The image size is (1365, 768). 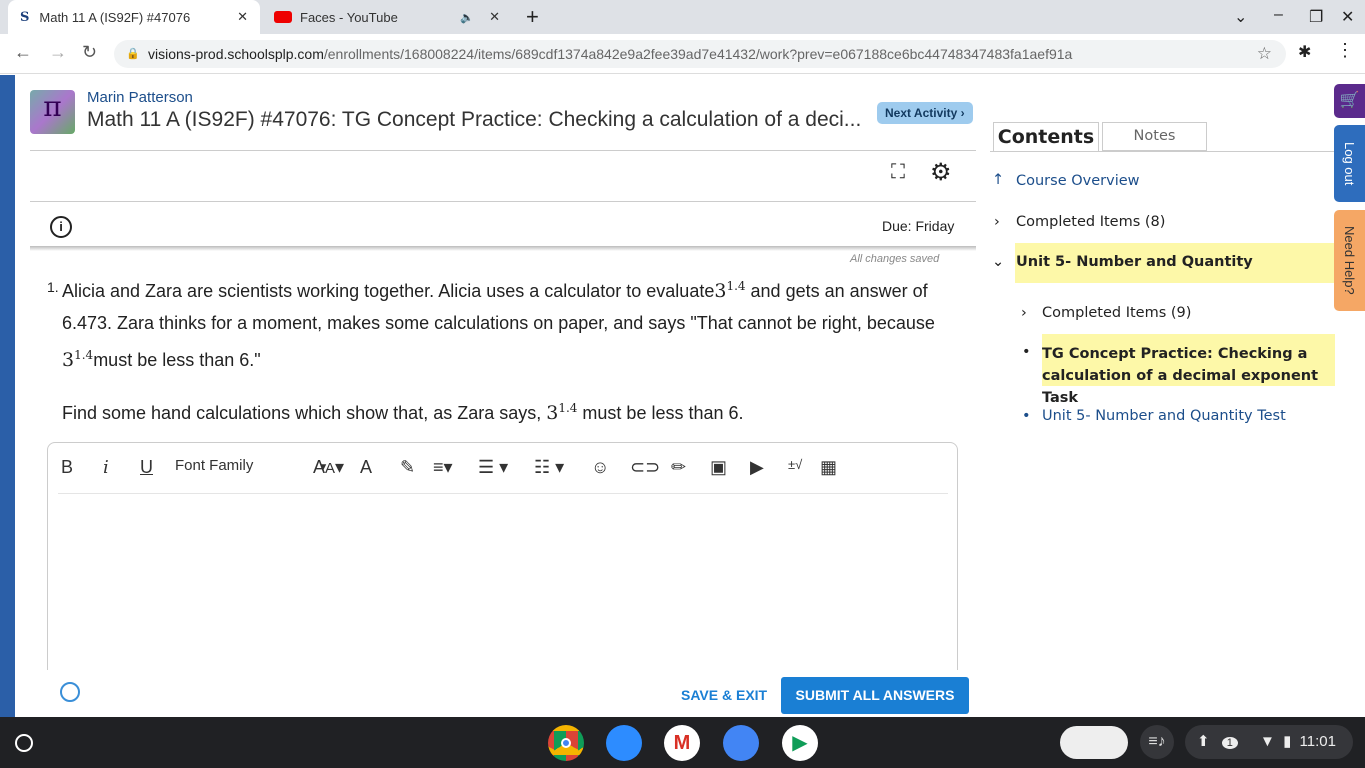 I want to click on save-status: All changes saved, so click(x=895, y=259).